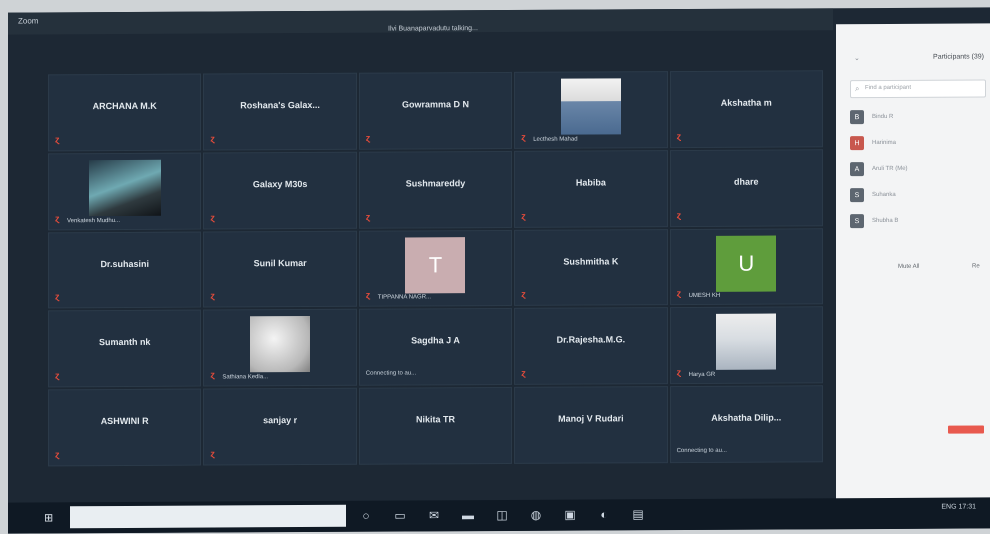  Describe the element at coordinates (435, 265) in the screenshot. I see `participant-avatar: T` at that location.